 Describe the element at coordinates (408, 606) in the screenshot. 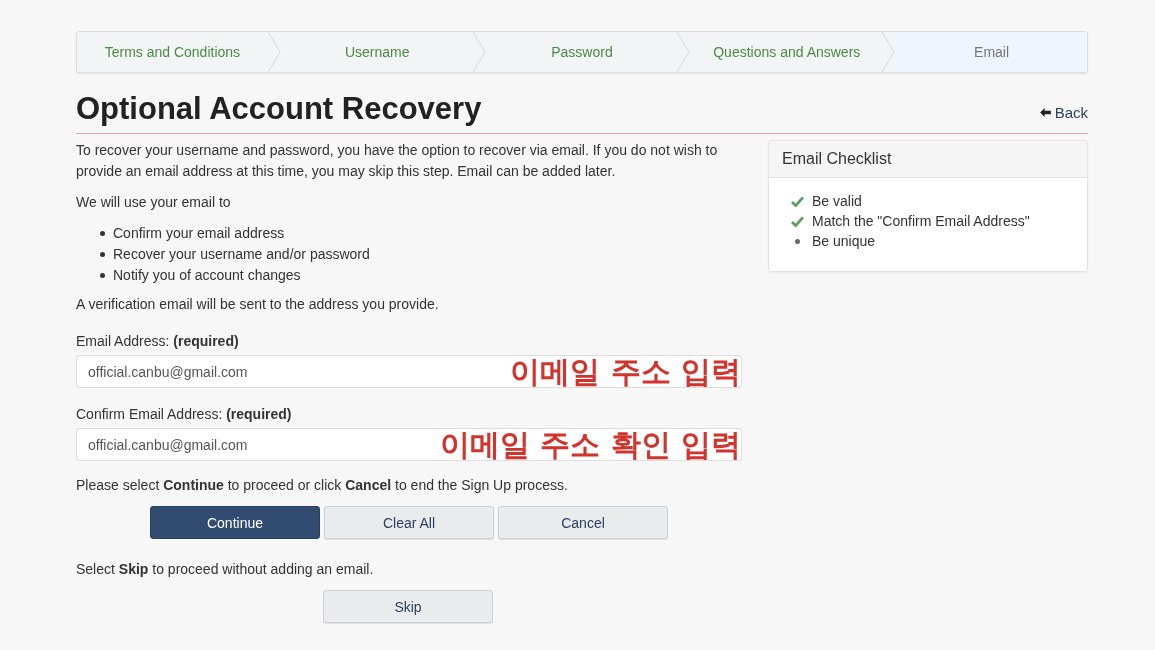

I see `skip-button: Skip` at that location.